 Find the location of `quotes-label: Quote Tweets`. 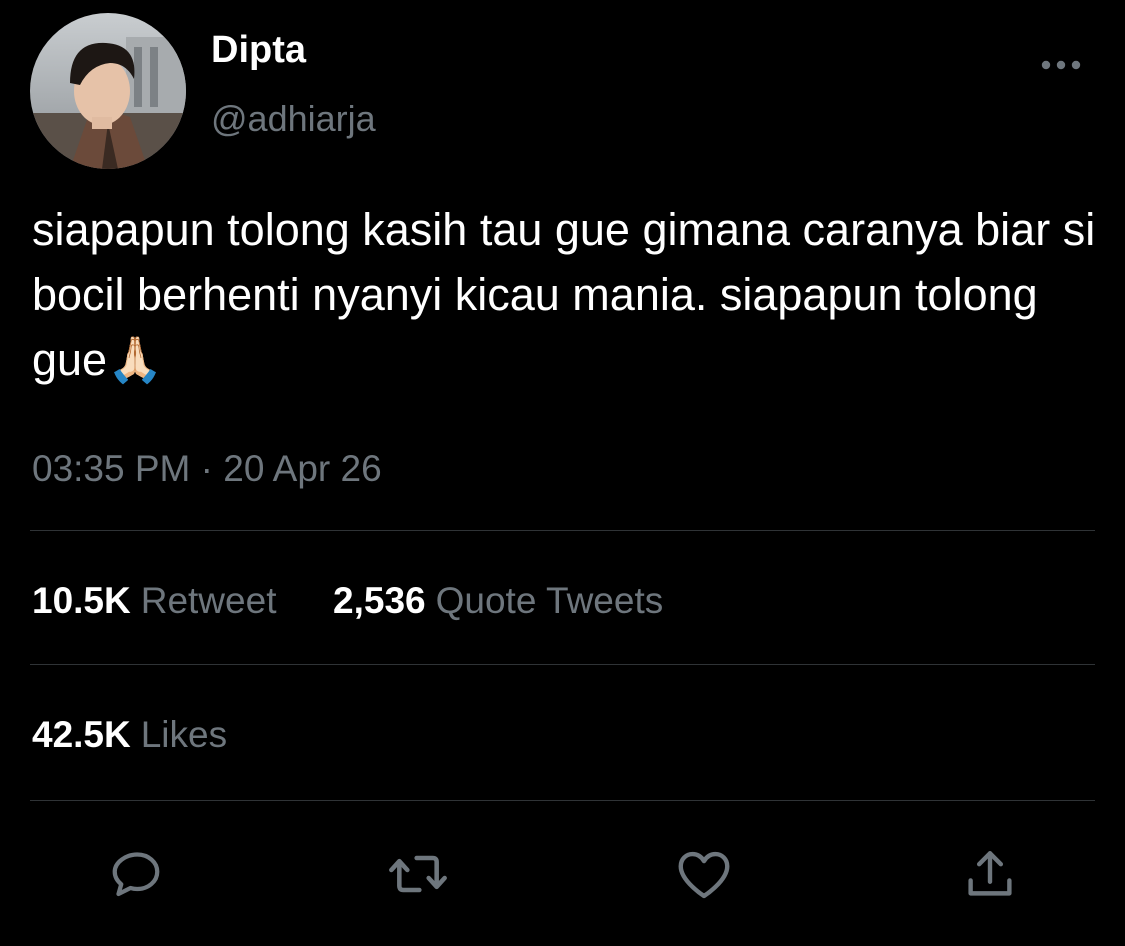

quotes-label: Quote Tweets is located at coordinates (549, 600).